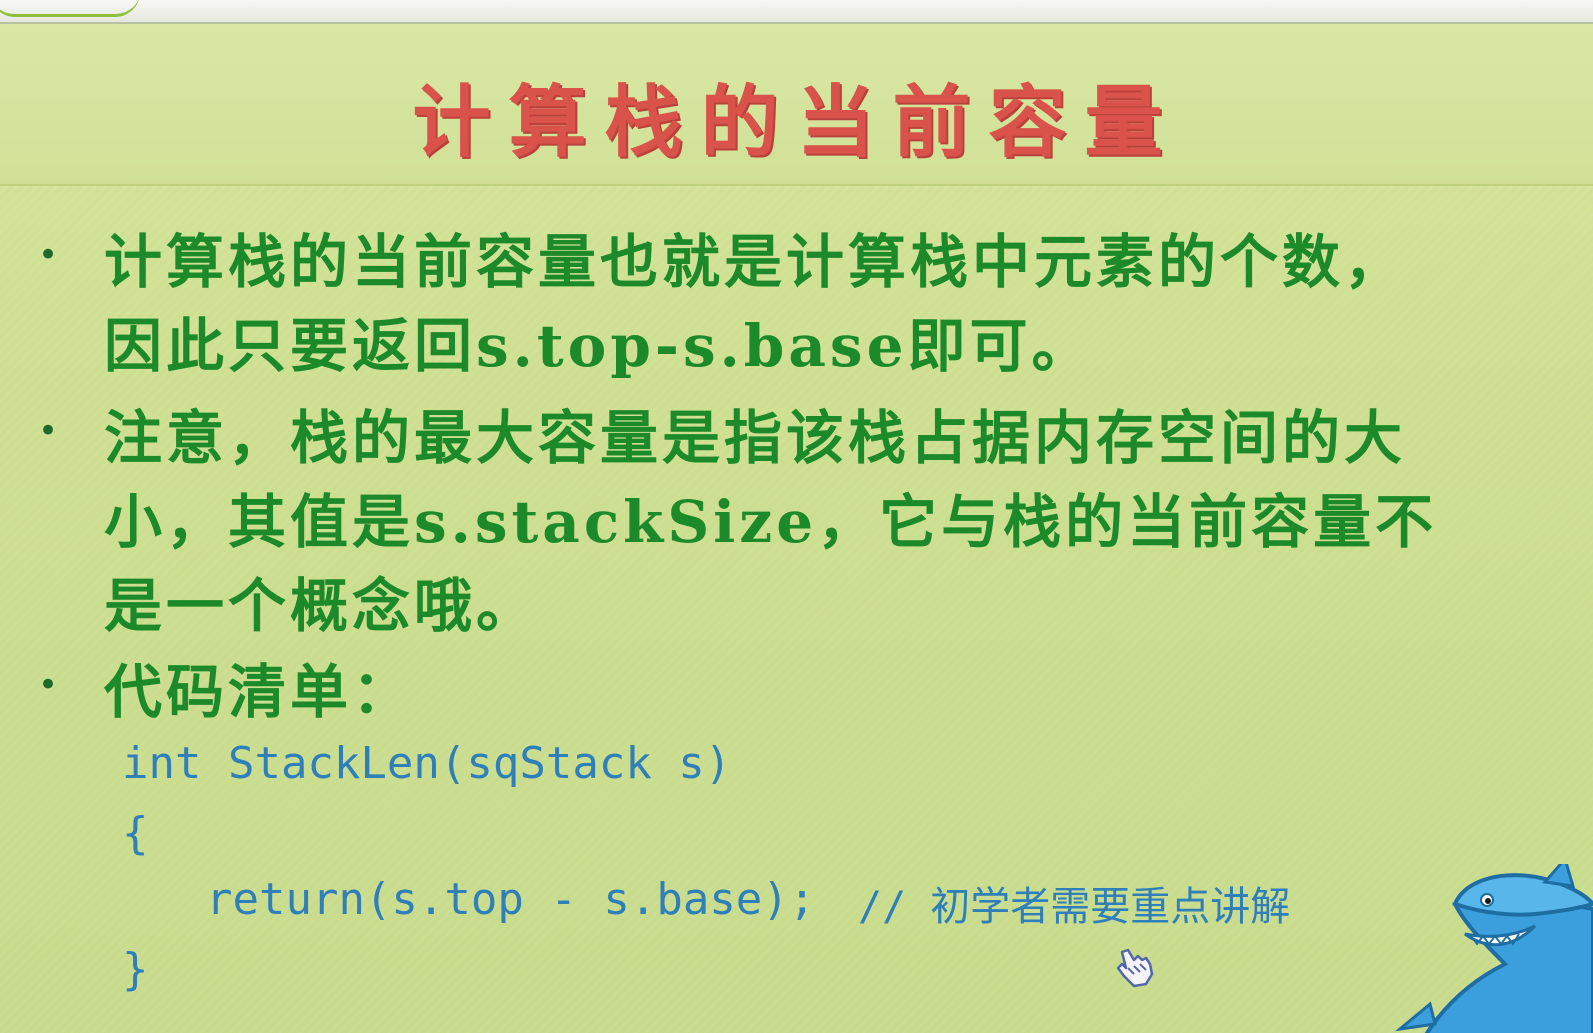  Describe the element at coordinates (755, 438) in the screenshot. I see `bullet-2-line-1: 注意，栈的最大容量是指该栈占据内存空间的大` at that location.